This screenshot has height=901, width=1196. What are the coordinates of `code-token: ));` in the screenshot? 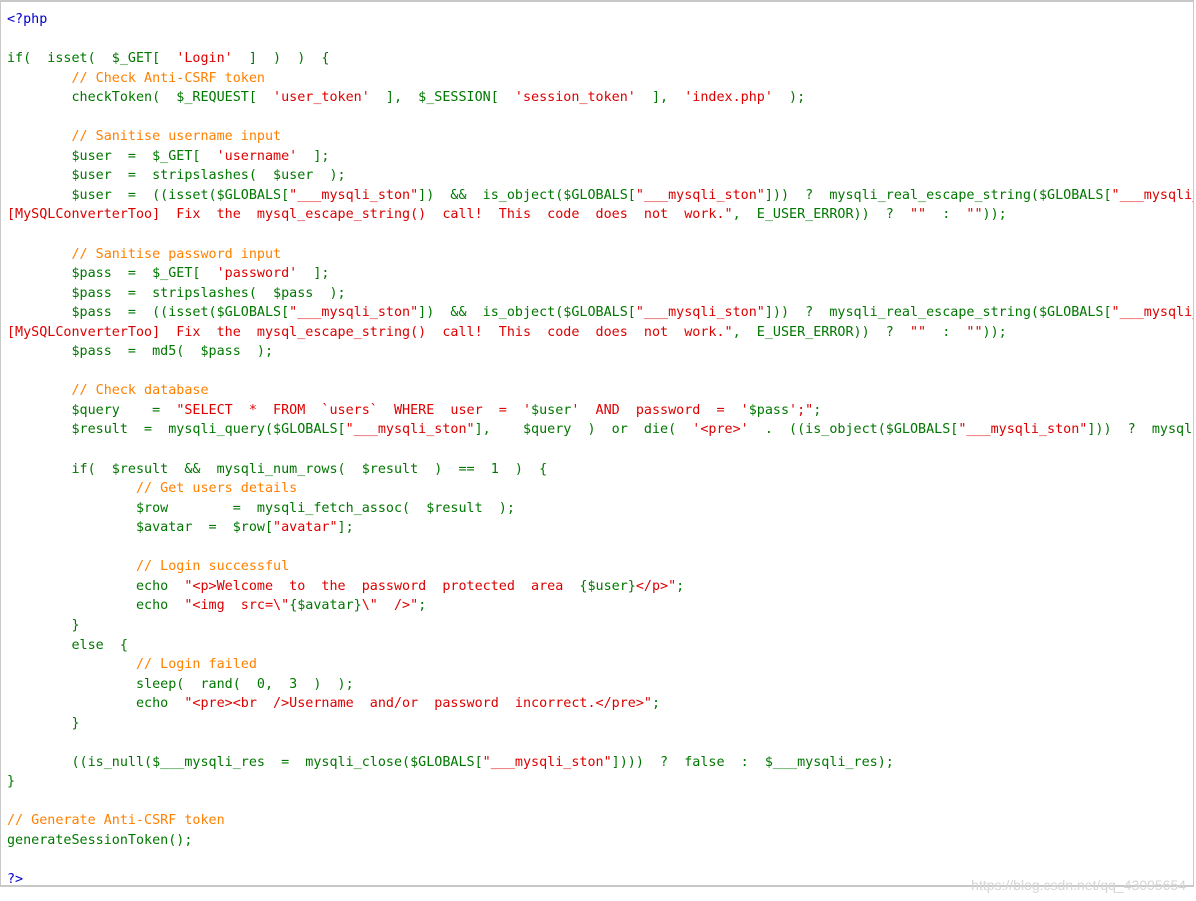 It's located at (994, 215).